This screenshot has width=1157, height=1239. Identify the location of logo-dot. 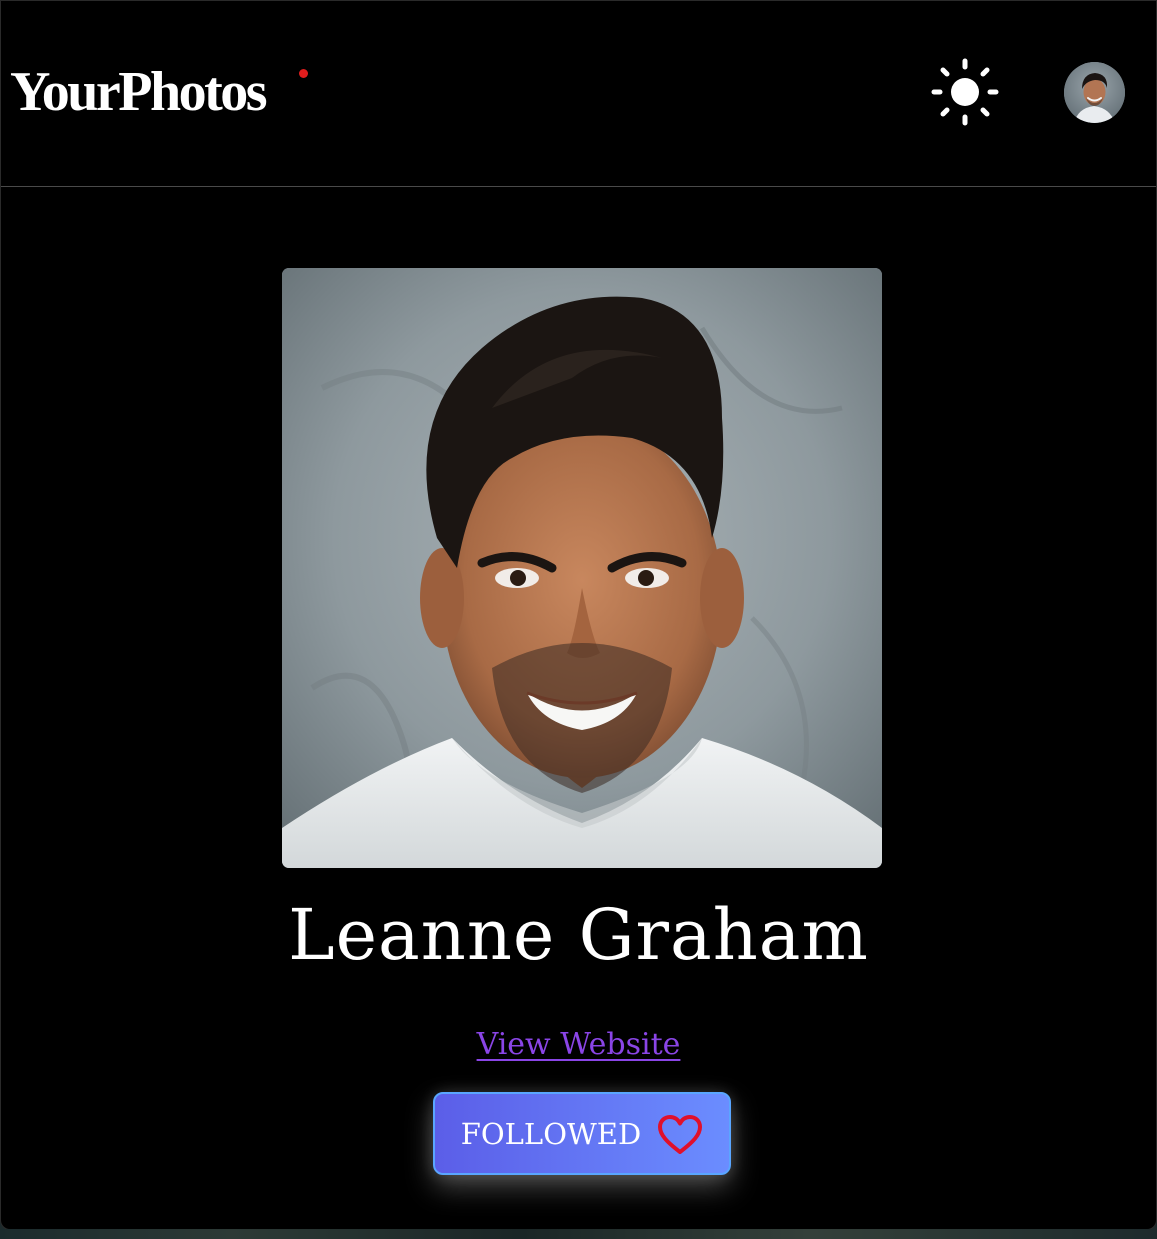
(303, 73).